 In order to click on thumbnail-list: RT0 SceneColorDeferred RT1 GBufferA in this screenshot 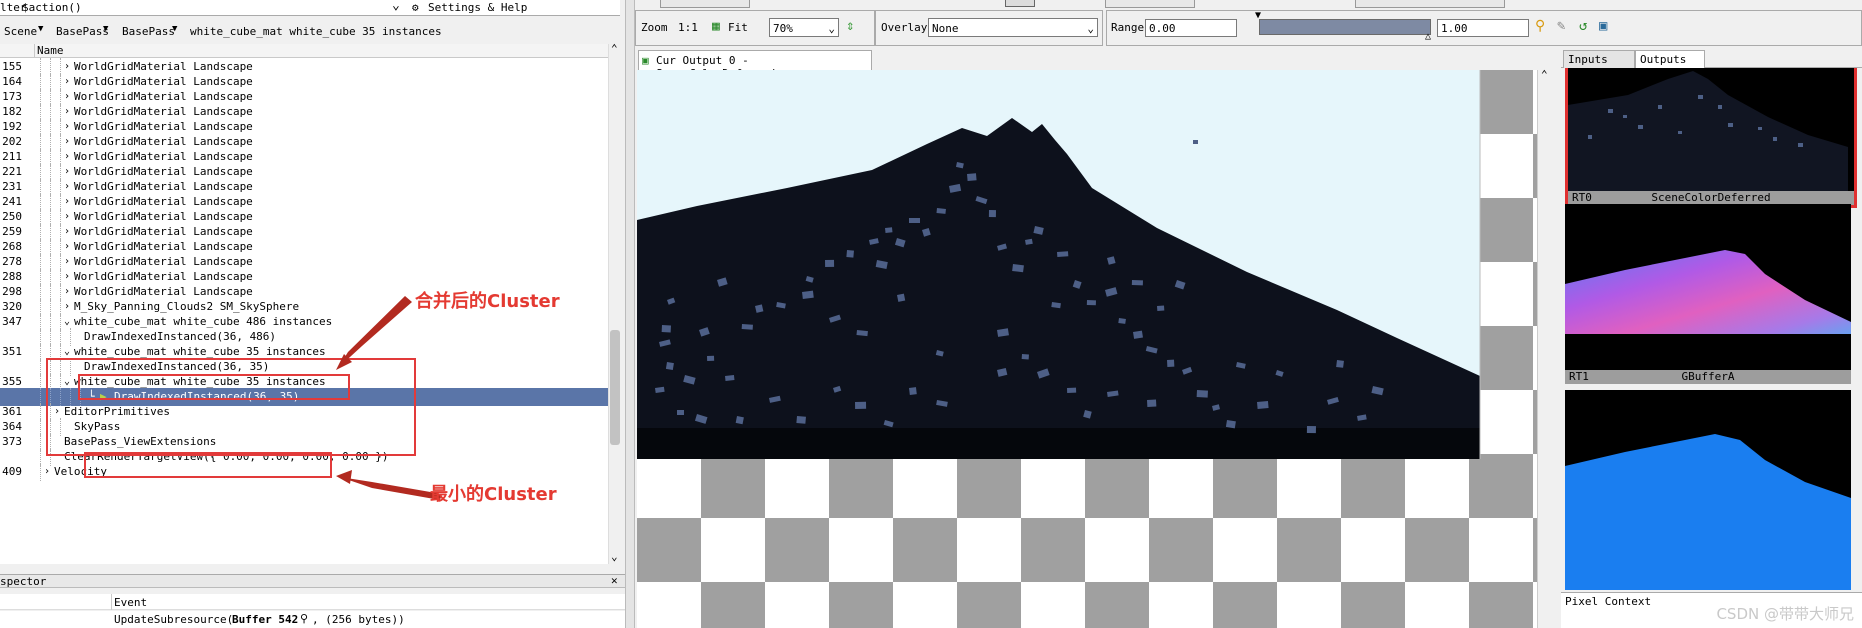, I will do `click(1711, 329)`.